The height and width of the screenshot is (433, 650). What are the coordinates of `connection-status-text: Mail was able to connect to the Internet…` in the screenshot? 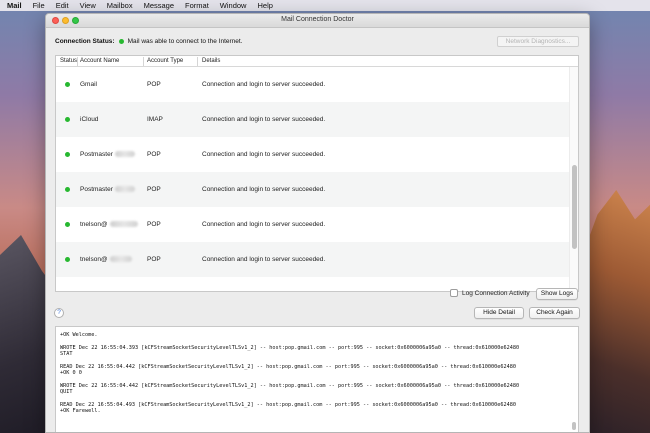 It's located at (185, 41).